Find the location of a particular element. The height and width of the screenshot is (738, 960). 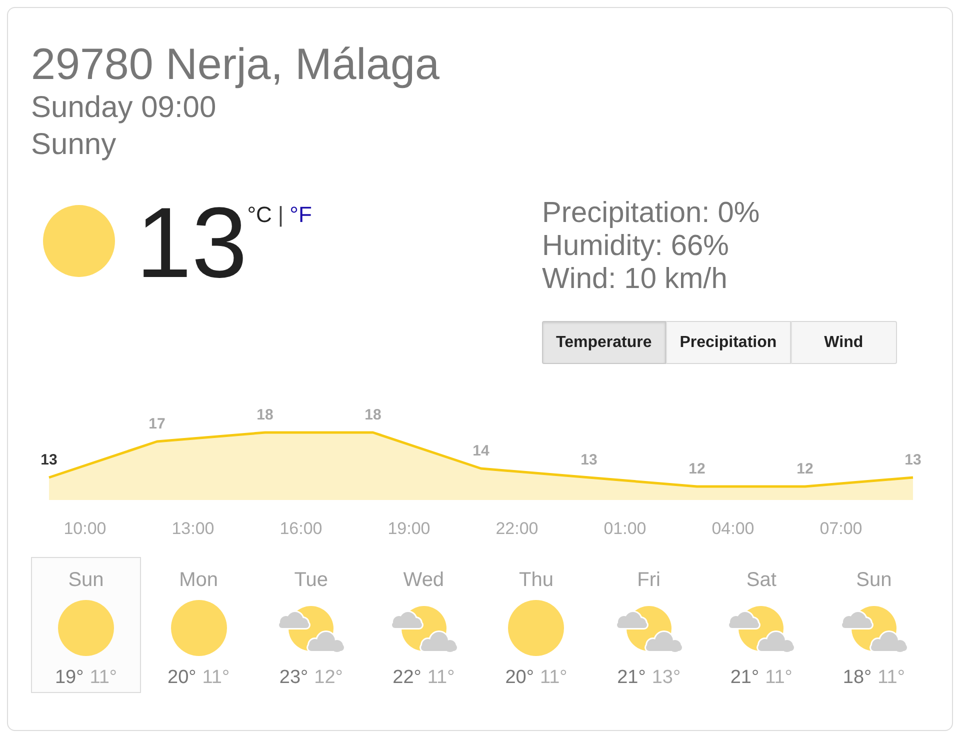

weather-detail: Wind: 10 km/h is located at coordinates (635, 279).